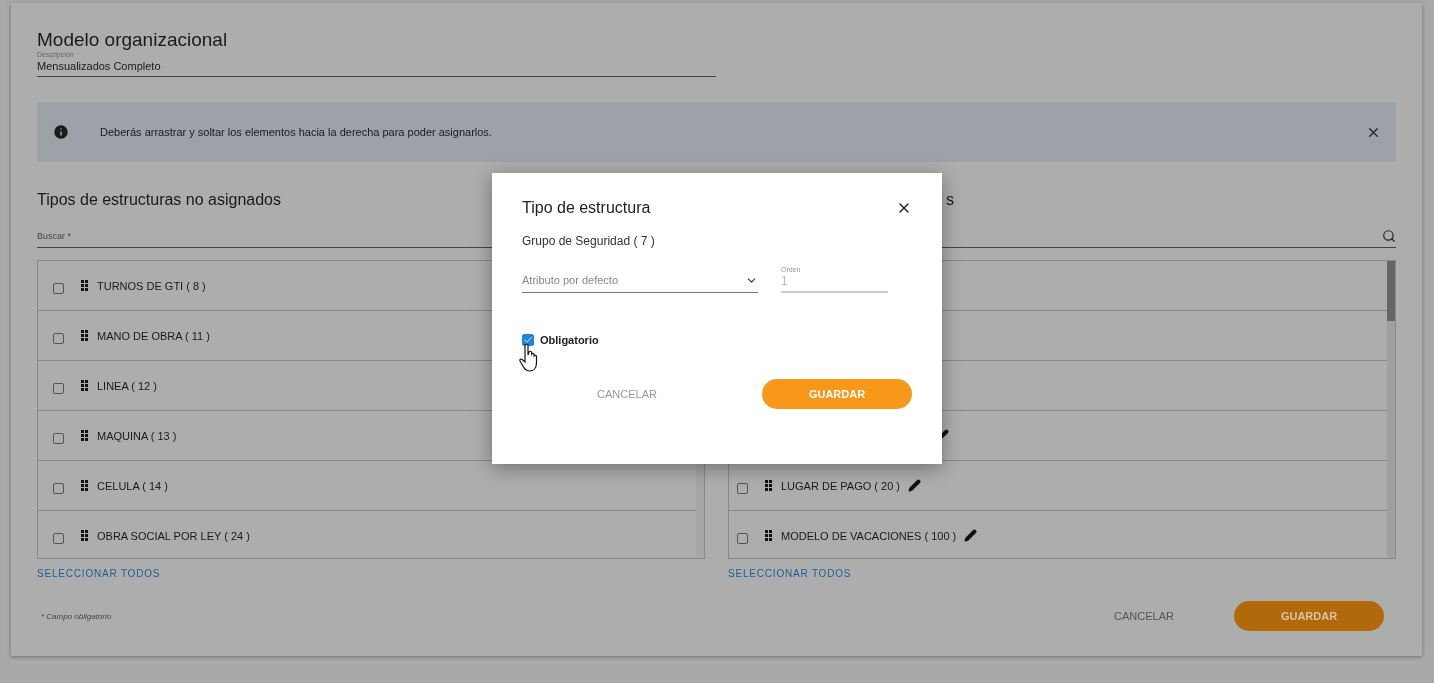 This screenshot has height=683, width=1434. Describe the element at coordinates (137, 435) in the screenshot. I see `structure-label: MAQUINA ( 13 )` at that location.